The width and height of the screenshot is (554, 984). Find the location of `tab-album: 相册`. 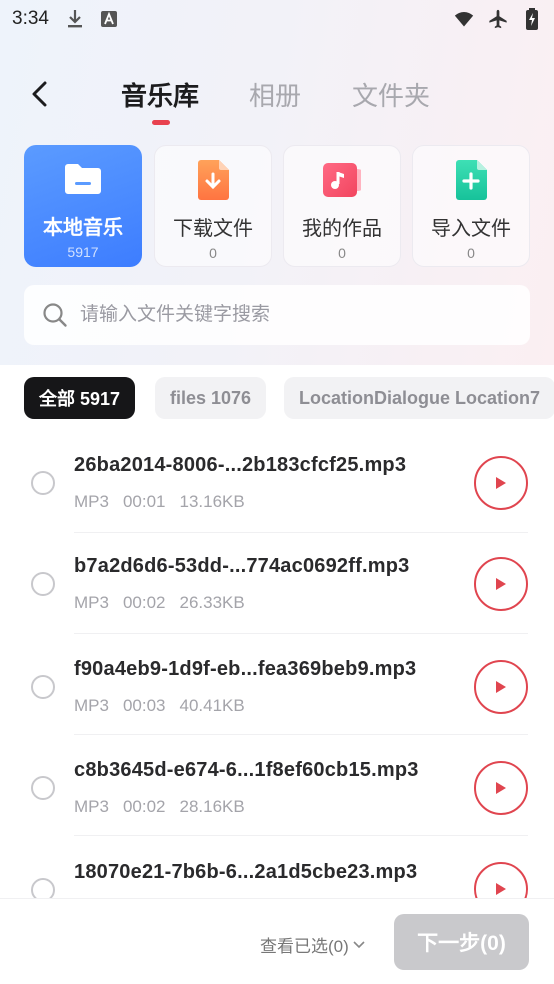

tab-album: 相册 is located at coordinates (275, 94).